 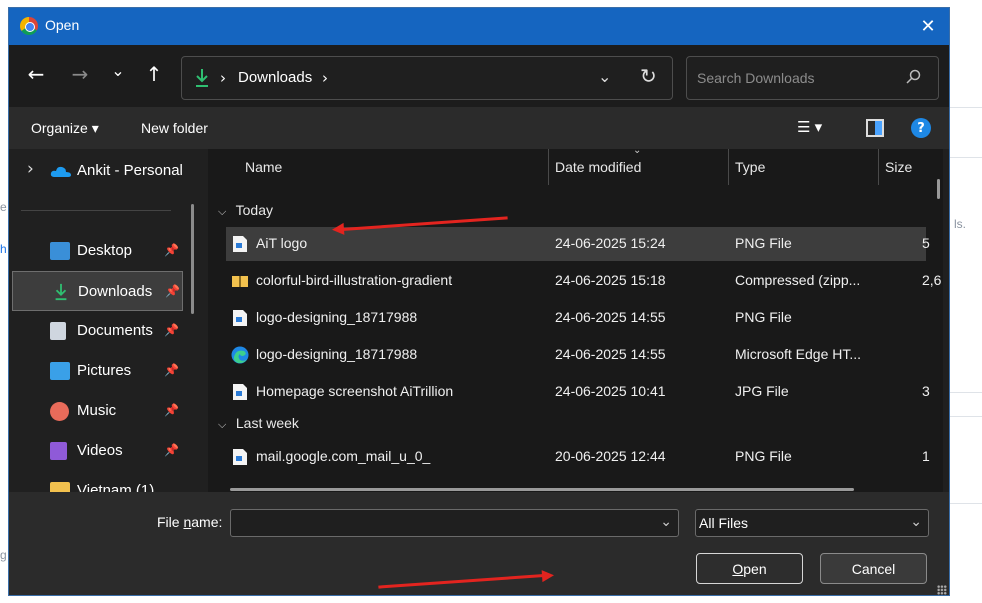 I want to click on sidebar-item-videos: Videos 📌, so click(x=97, y=451).